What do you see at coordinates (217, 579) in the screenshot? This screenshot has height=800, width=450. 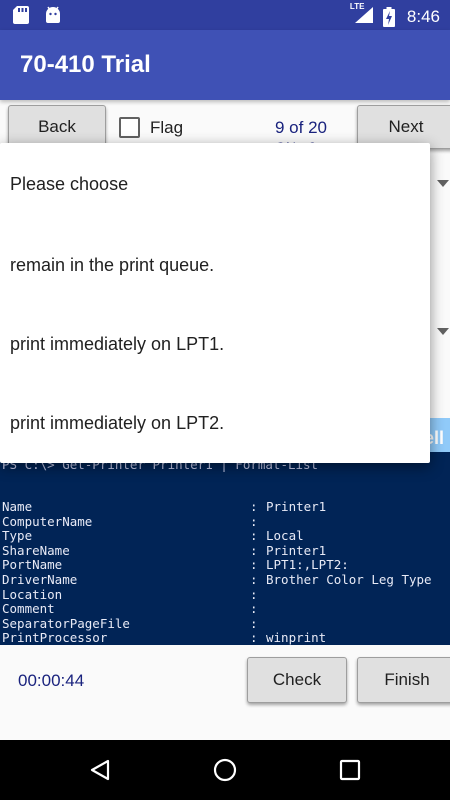 I see `terminal-row: DriverName: Brother Color Leg Type` at bounding box center [217, 579].